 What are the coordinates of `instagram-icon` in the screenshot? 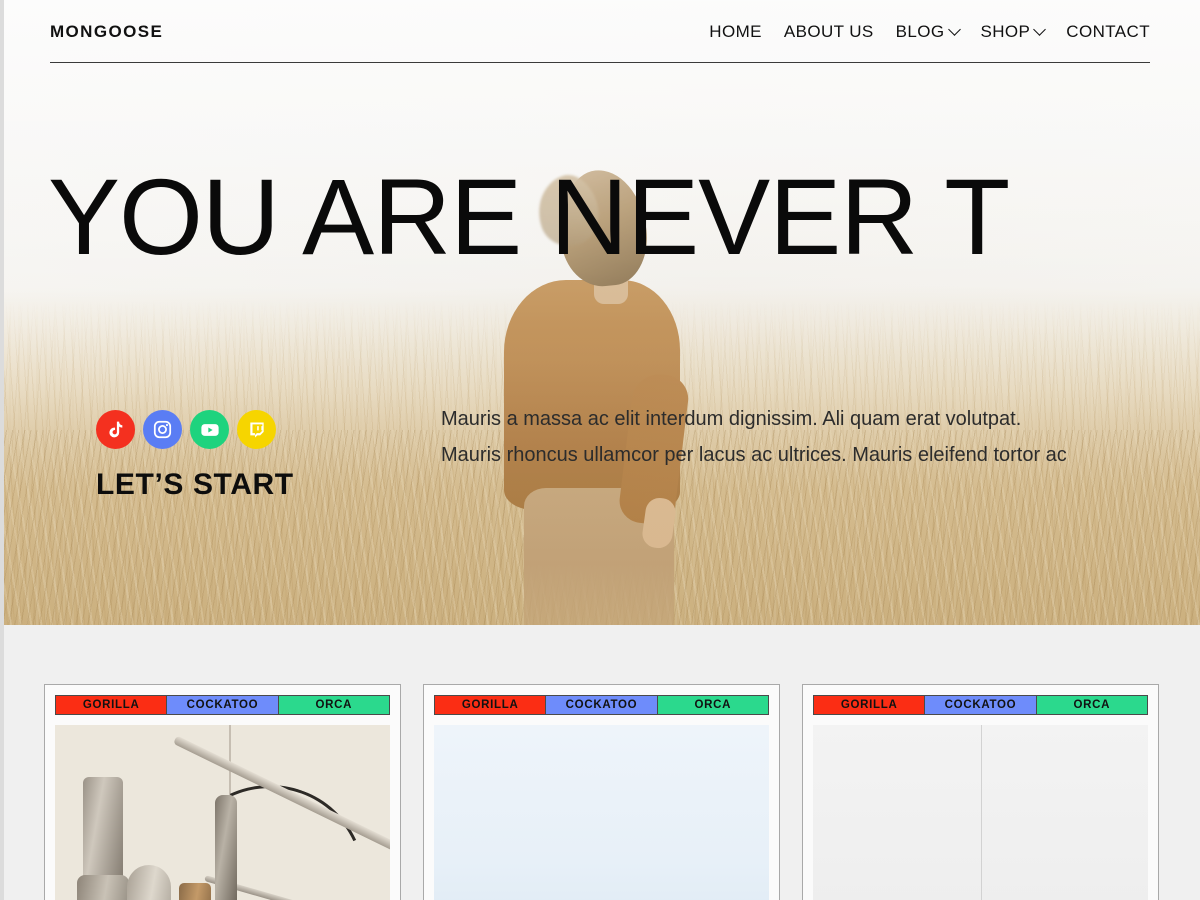 It's located at (162, 429).